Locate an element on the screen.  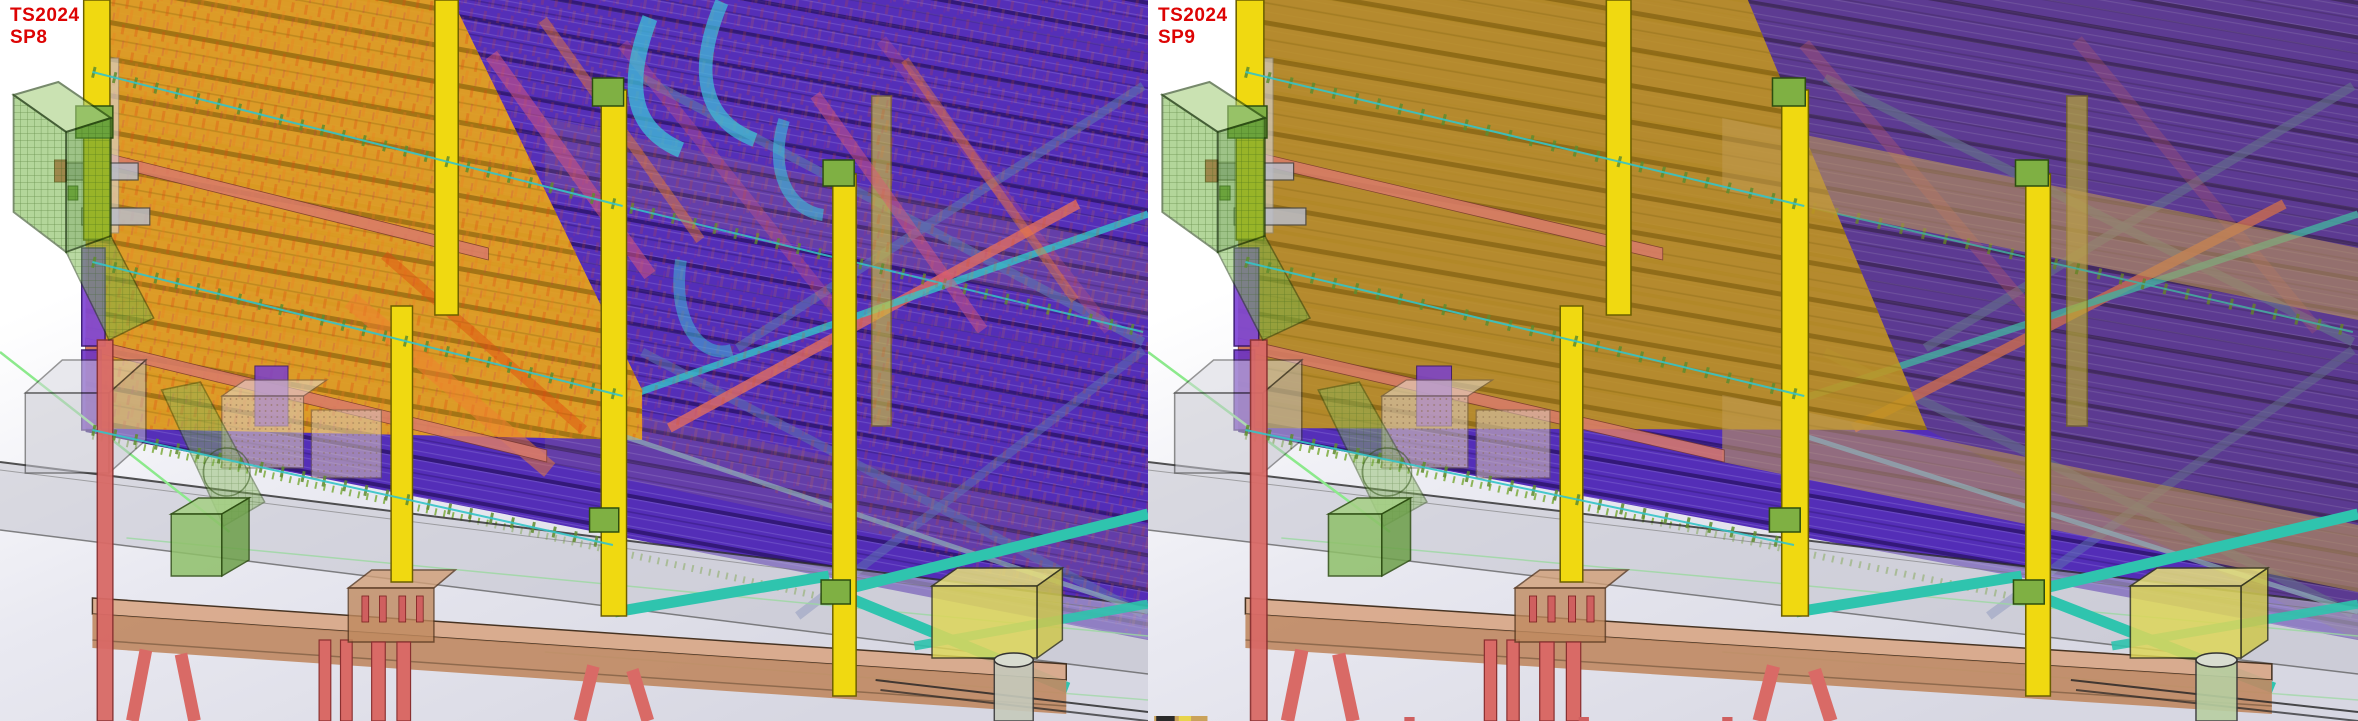
version-label-sp9: TS2024 SP9 is located at coordinates (1193, 27).